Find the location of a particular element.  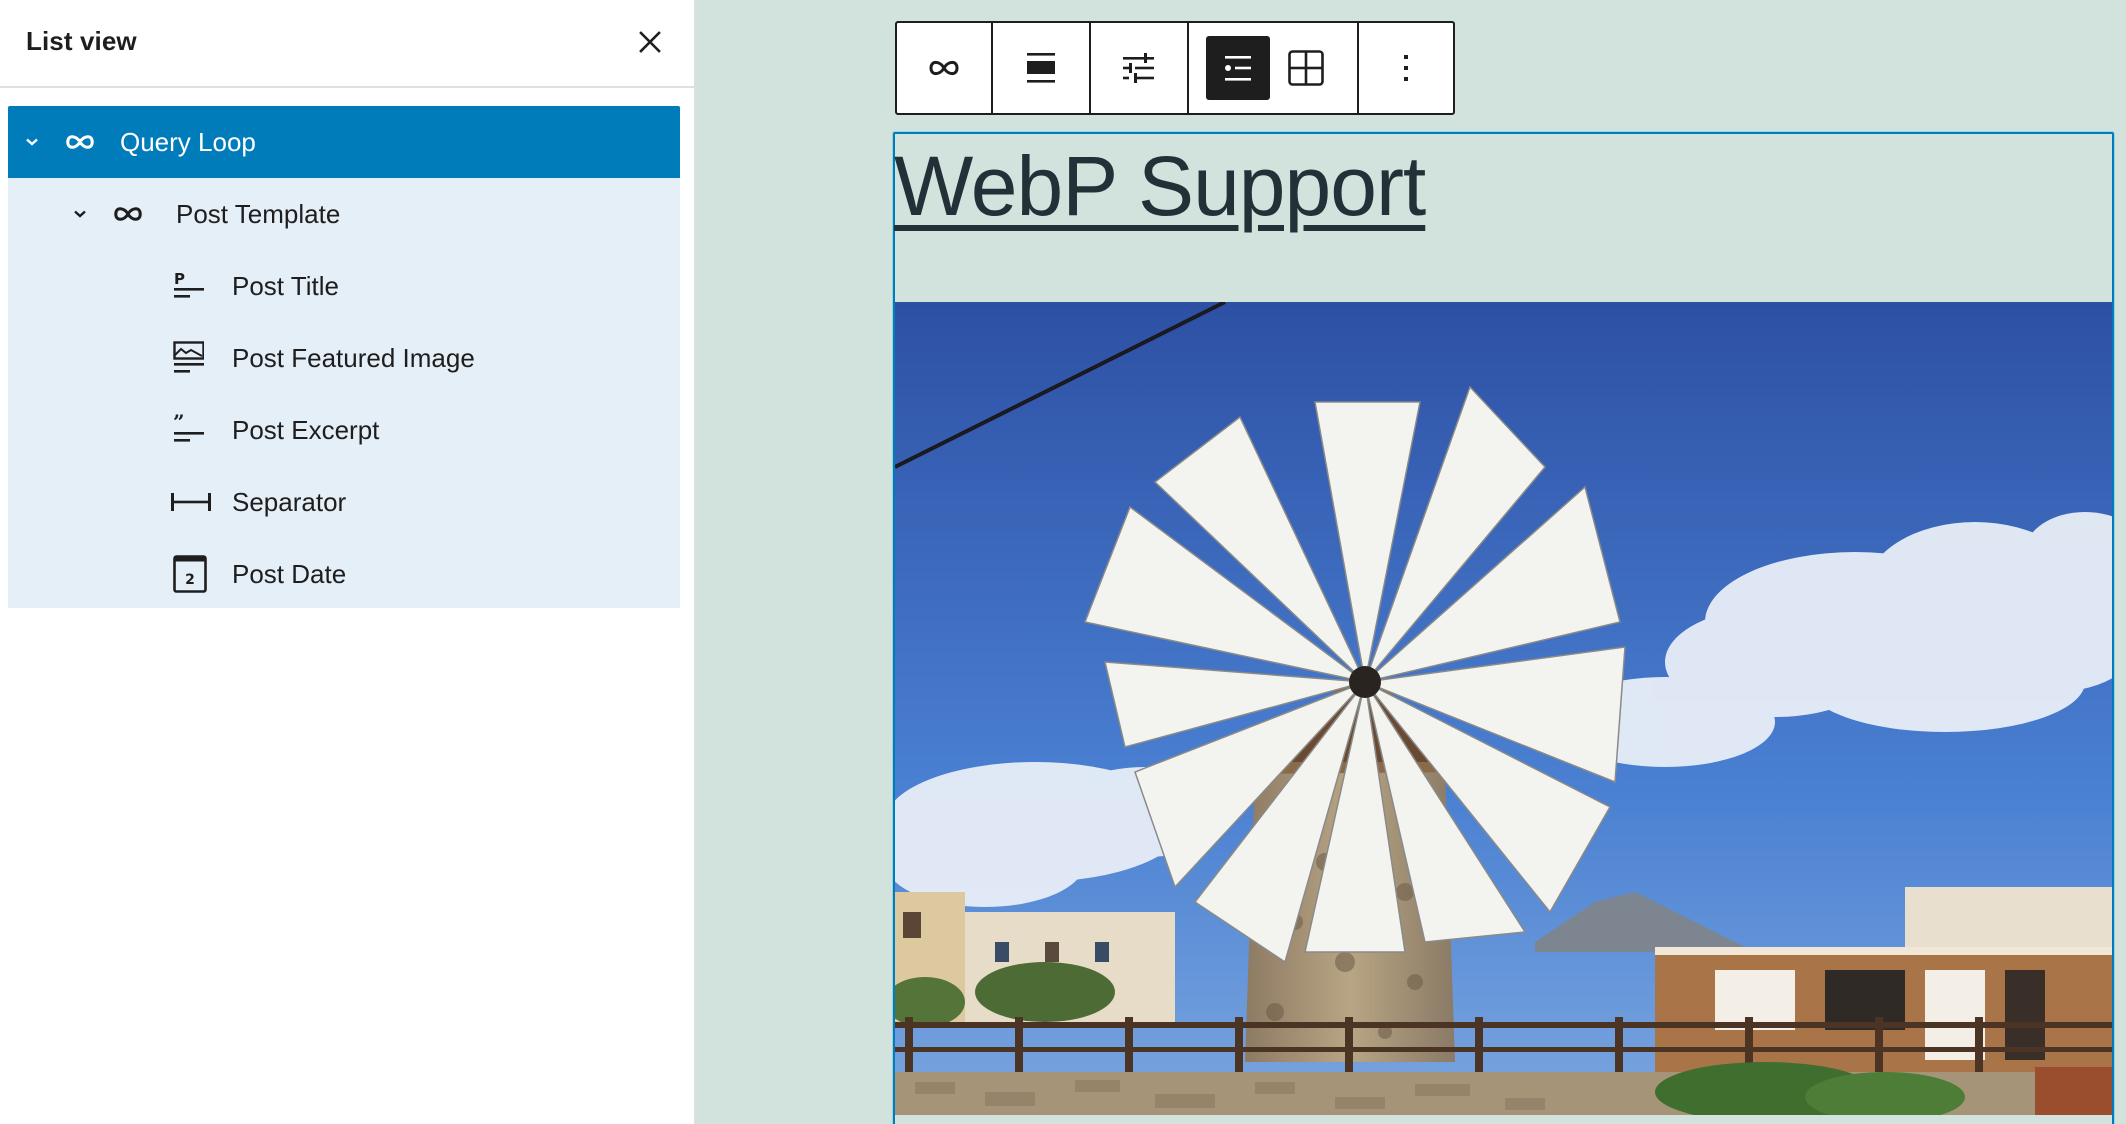

sliders-icon is located at coordinates (1138, 68).